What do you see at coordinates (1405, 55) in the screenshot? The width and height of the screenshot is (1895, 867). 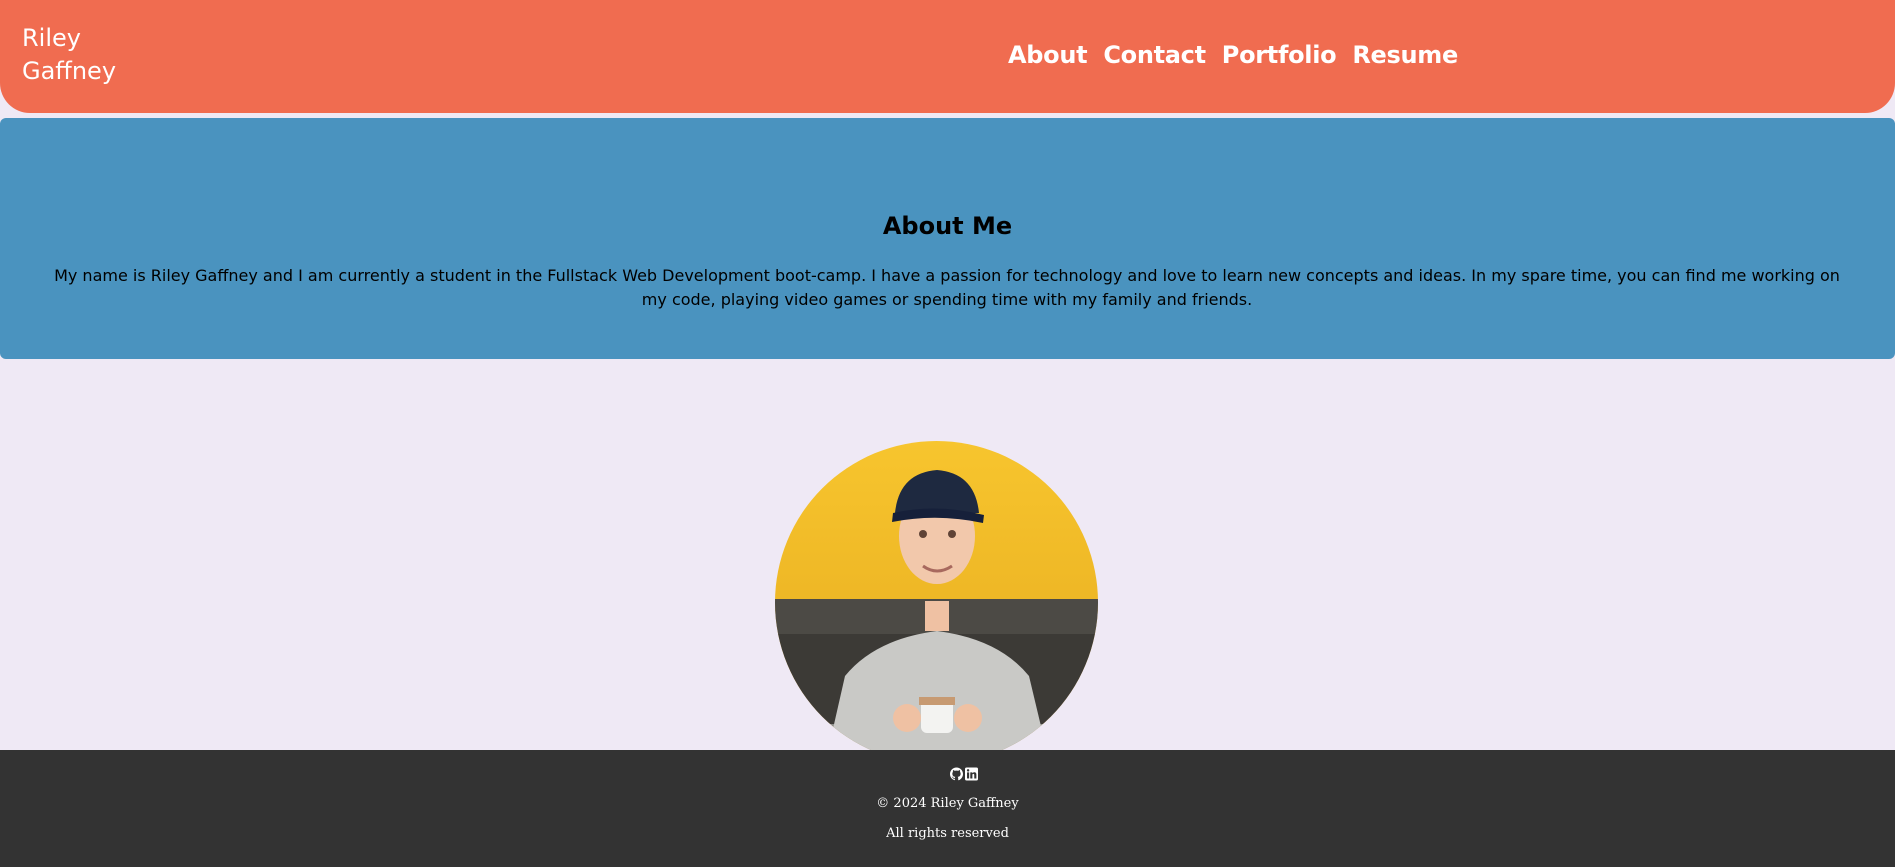 I see `nav-resume: Resume` at bounding box center [1405, 55].